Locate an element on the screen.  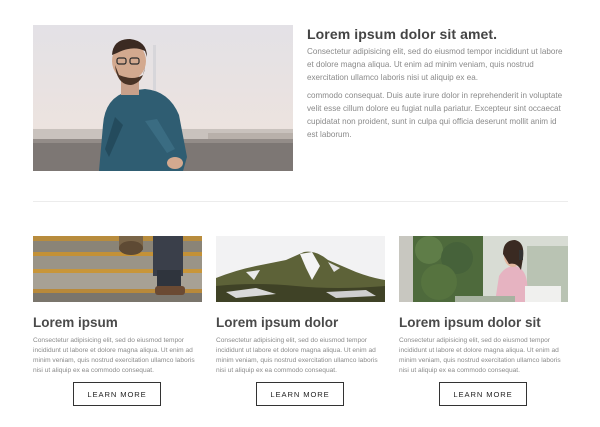
section-divider is located at coordinates (300, 201).